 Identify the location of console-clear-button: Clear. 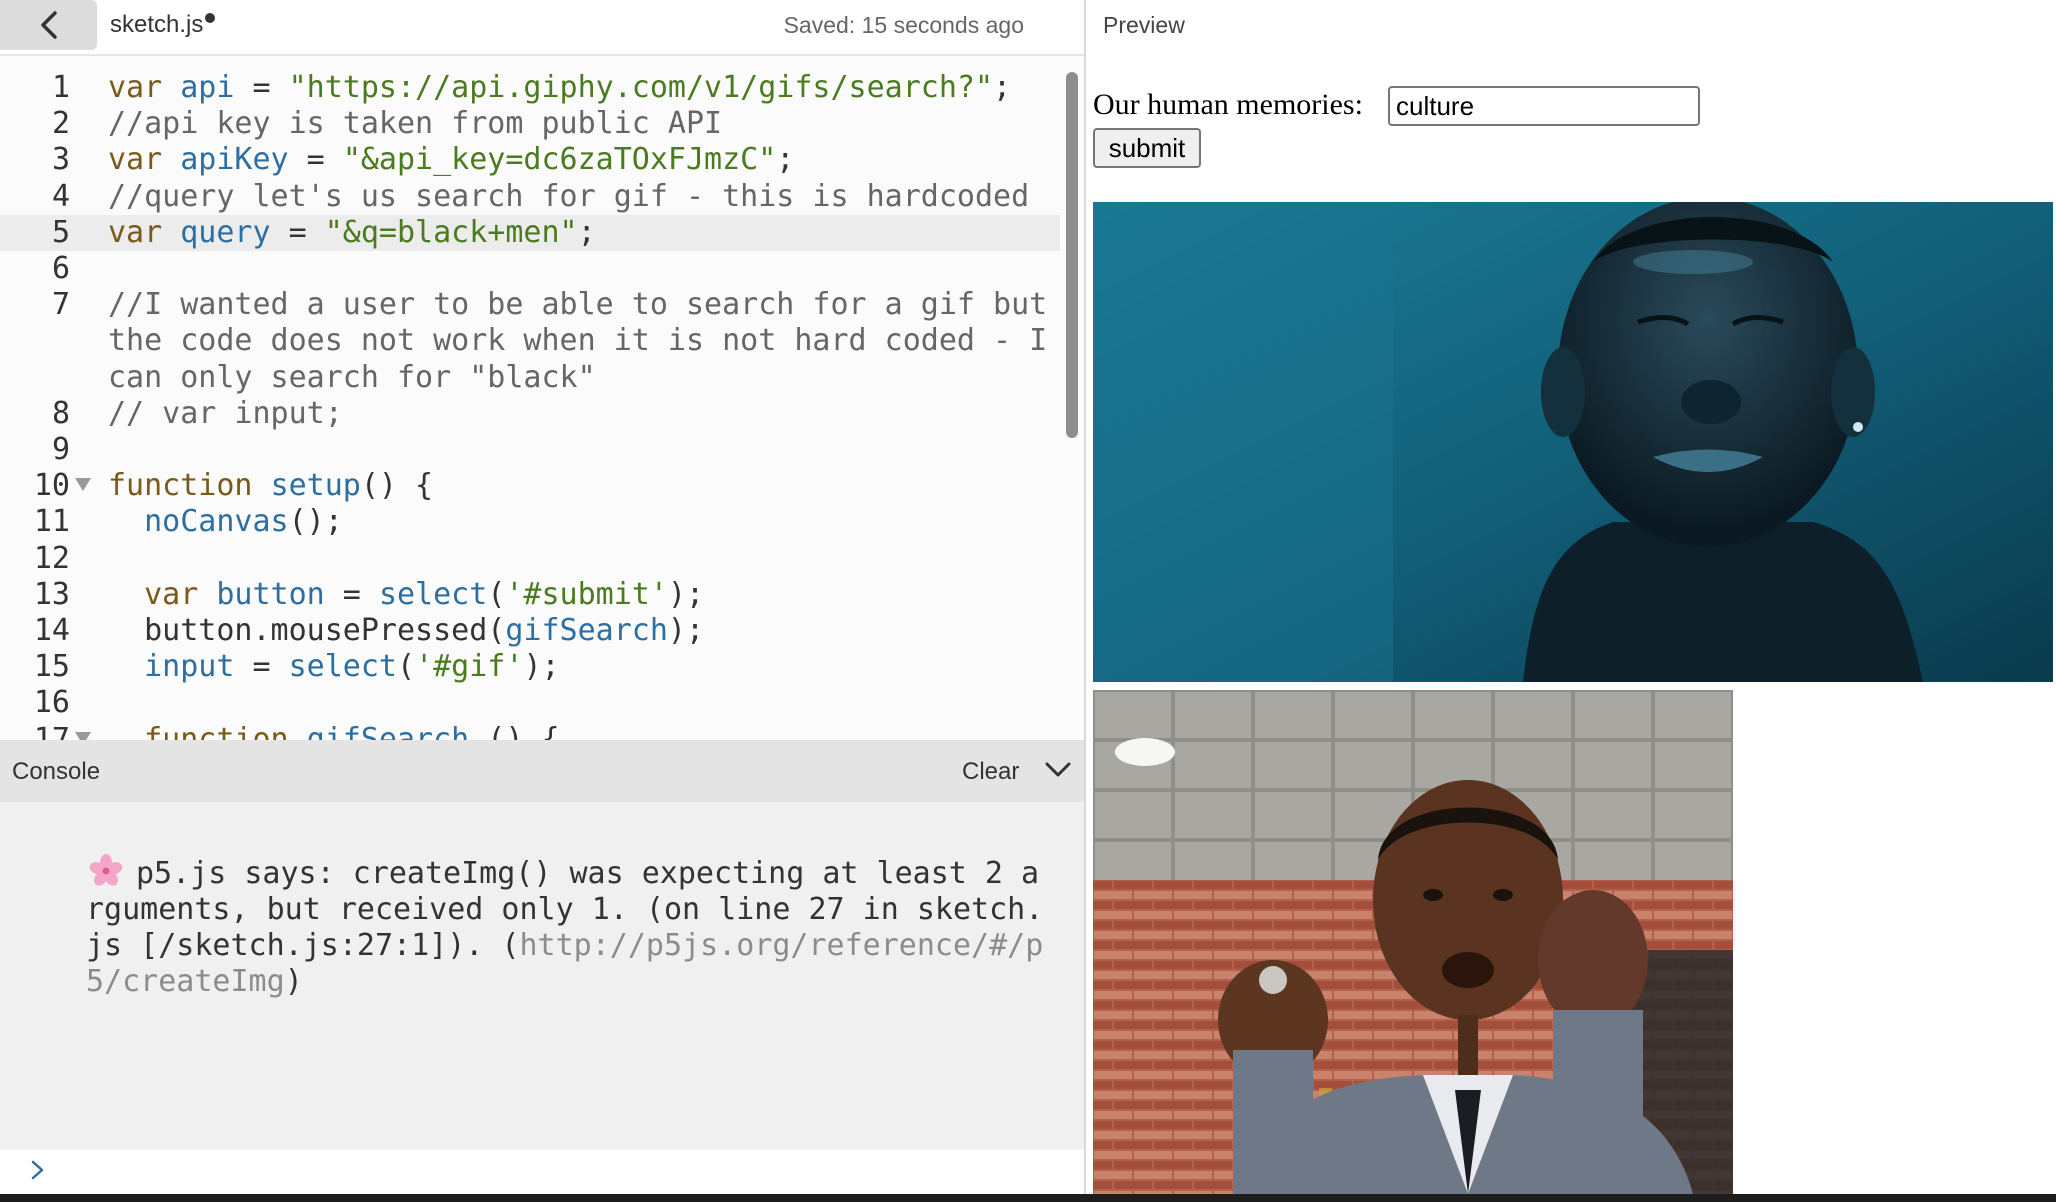
(990, 772).